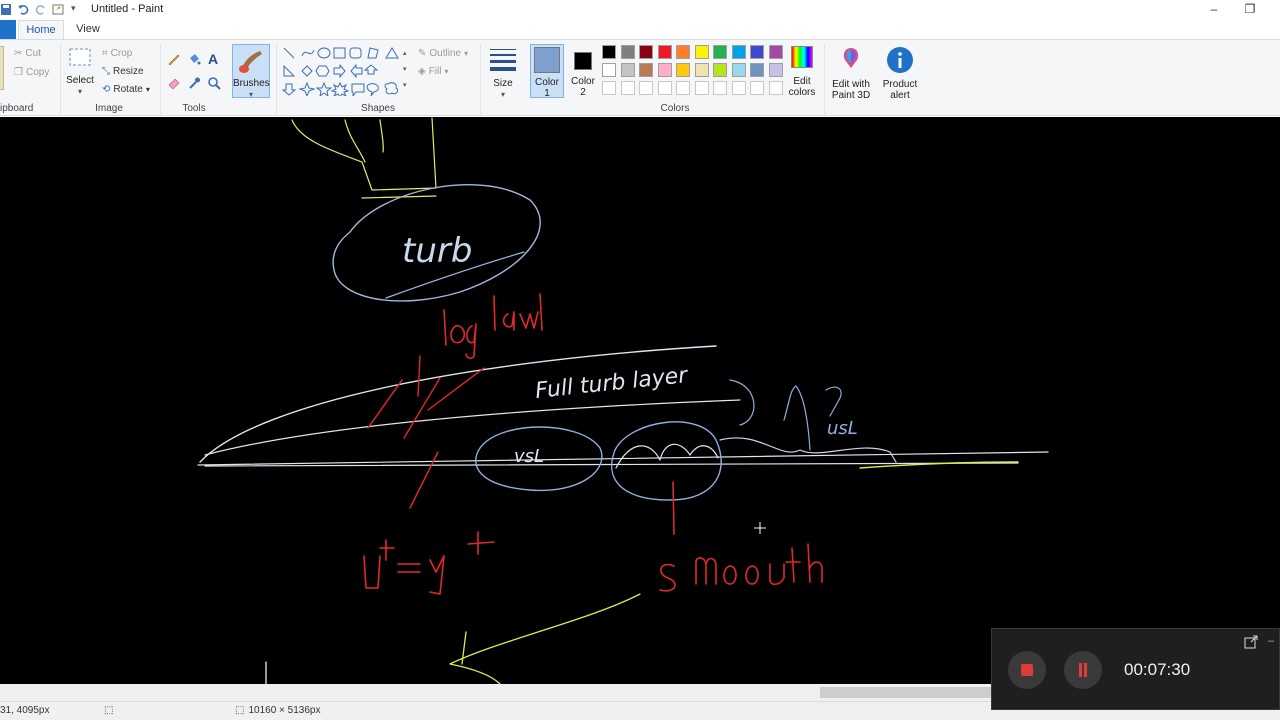  Describe the element at coordinates (40, 9) in the screenshot. I see `redo-icon` at that location.